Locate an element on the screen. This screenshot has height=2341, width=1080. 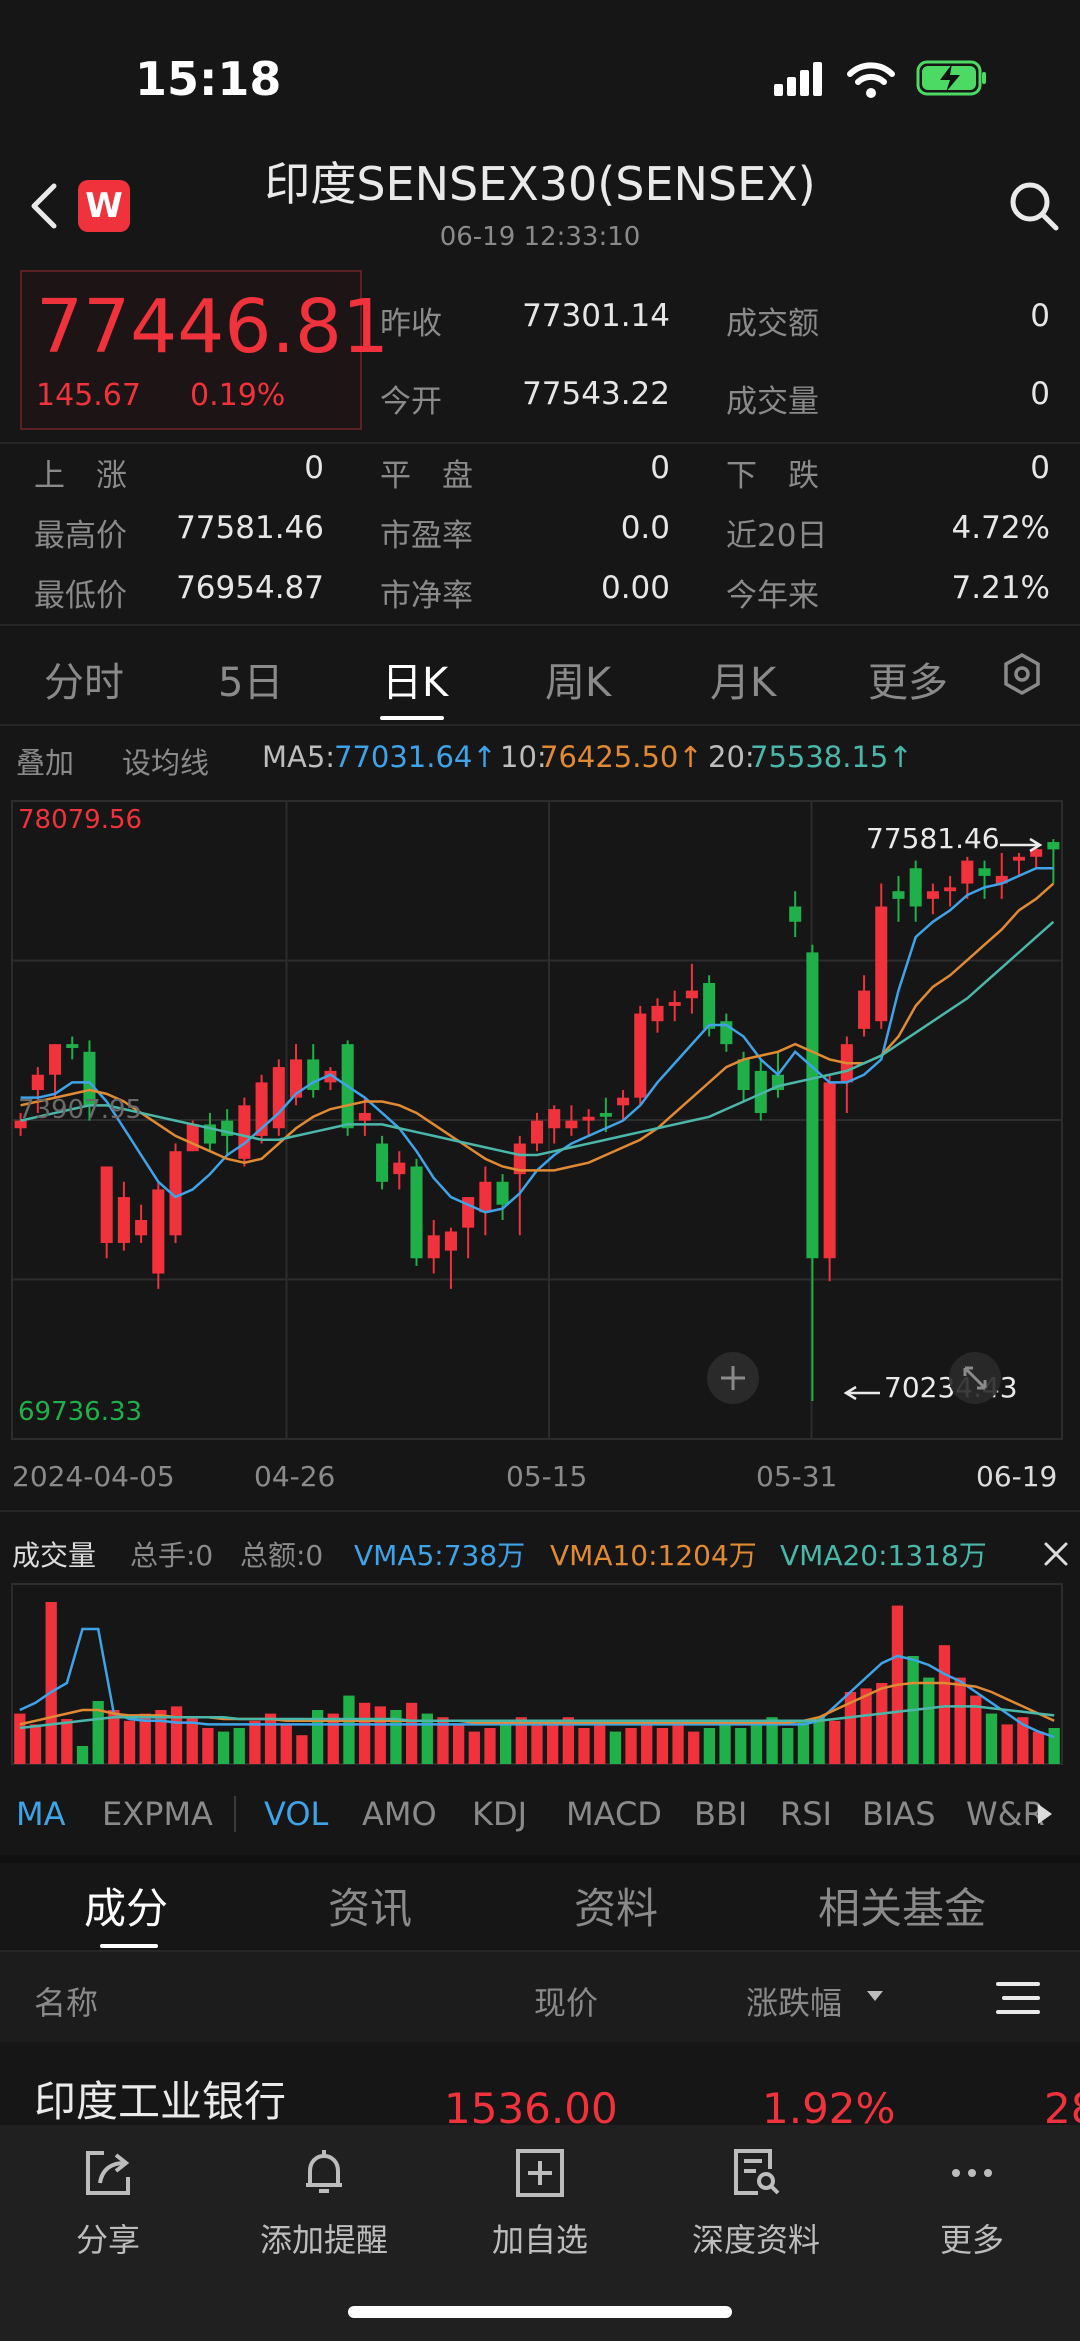
d20-value: 4.72% is located at coordinates (1000, 528).